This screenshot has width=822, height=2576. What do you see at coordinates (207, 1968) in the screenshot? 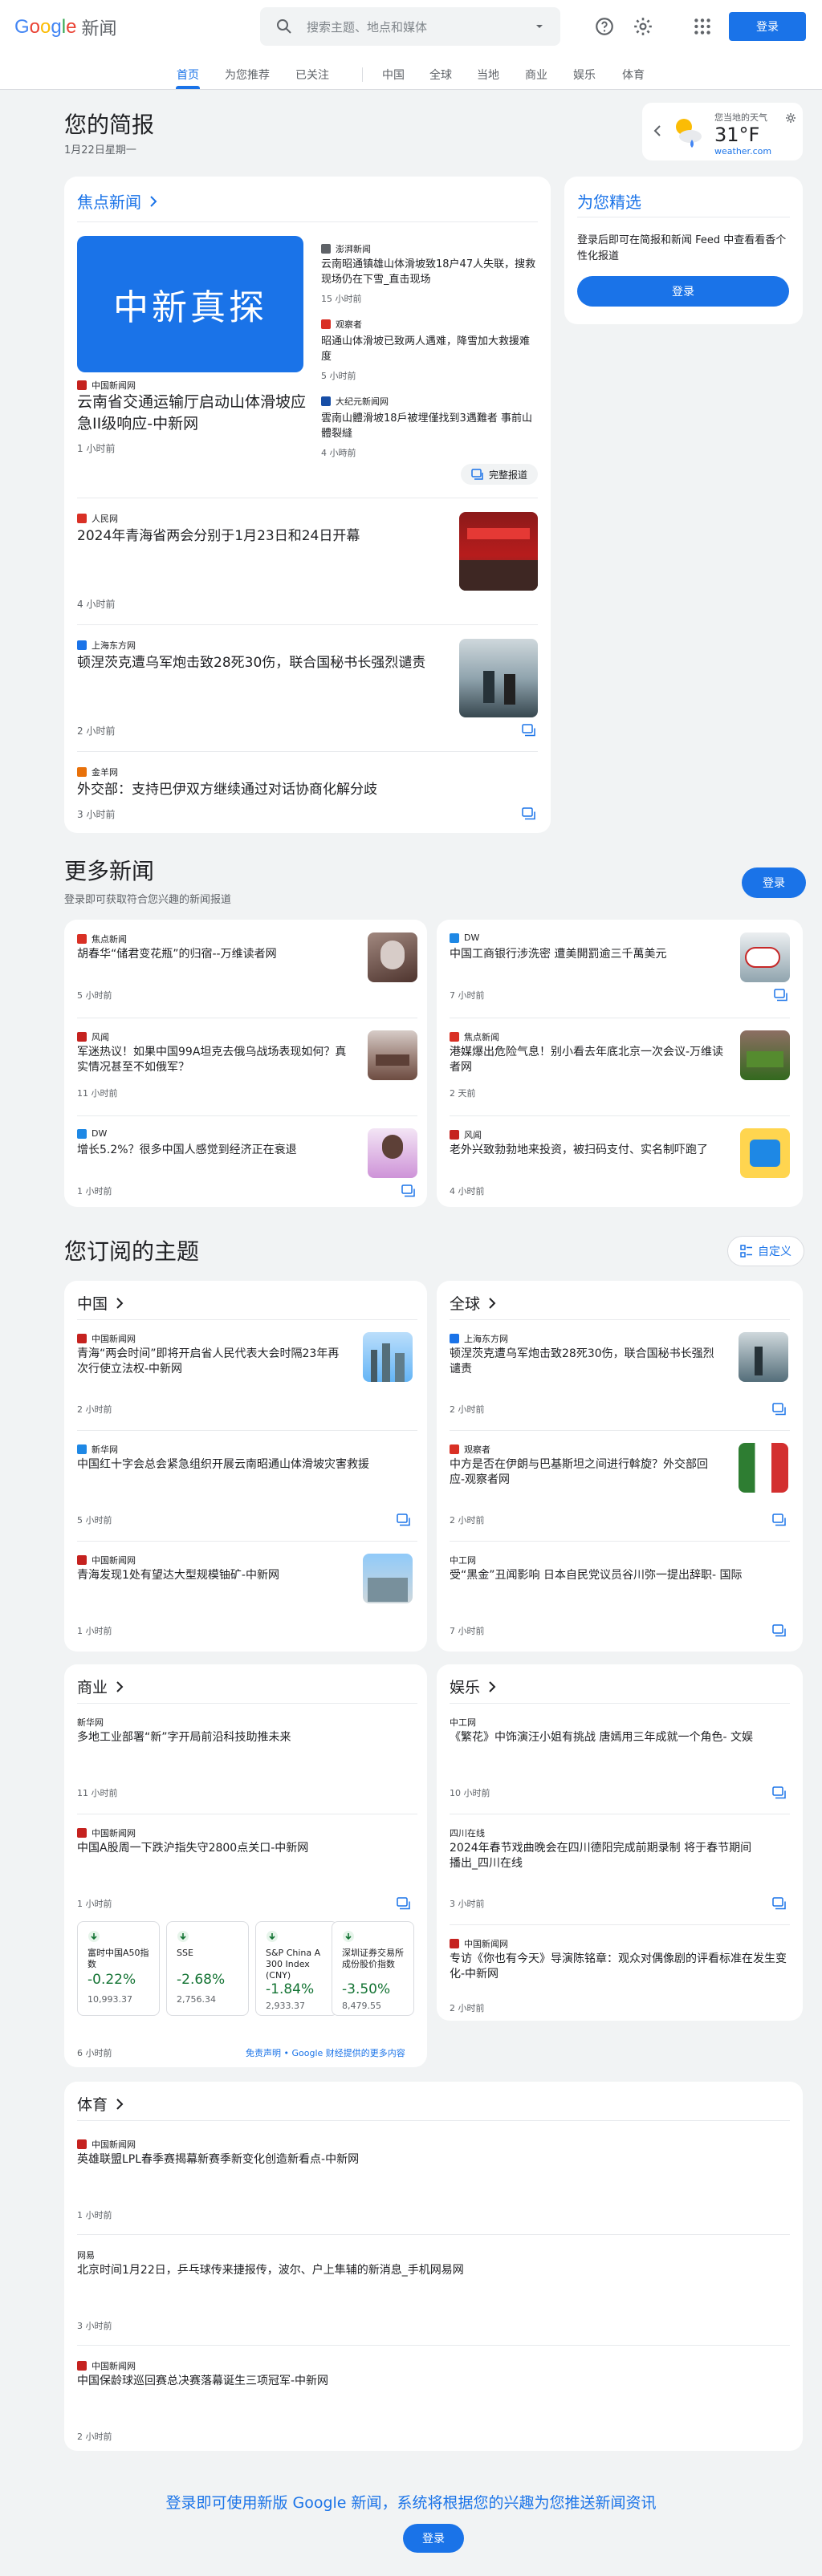
I see `stock-card: SSE -2.68% 2,756.34` at bounding box center [207, 1968].